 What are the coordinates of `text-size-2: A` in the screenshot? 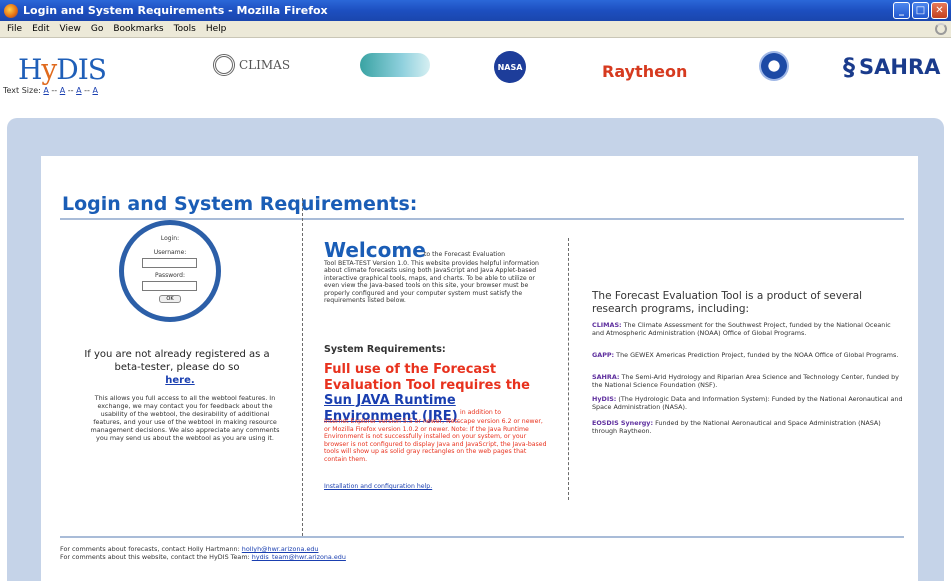 It's located at (62, 90).